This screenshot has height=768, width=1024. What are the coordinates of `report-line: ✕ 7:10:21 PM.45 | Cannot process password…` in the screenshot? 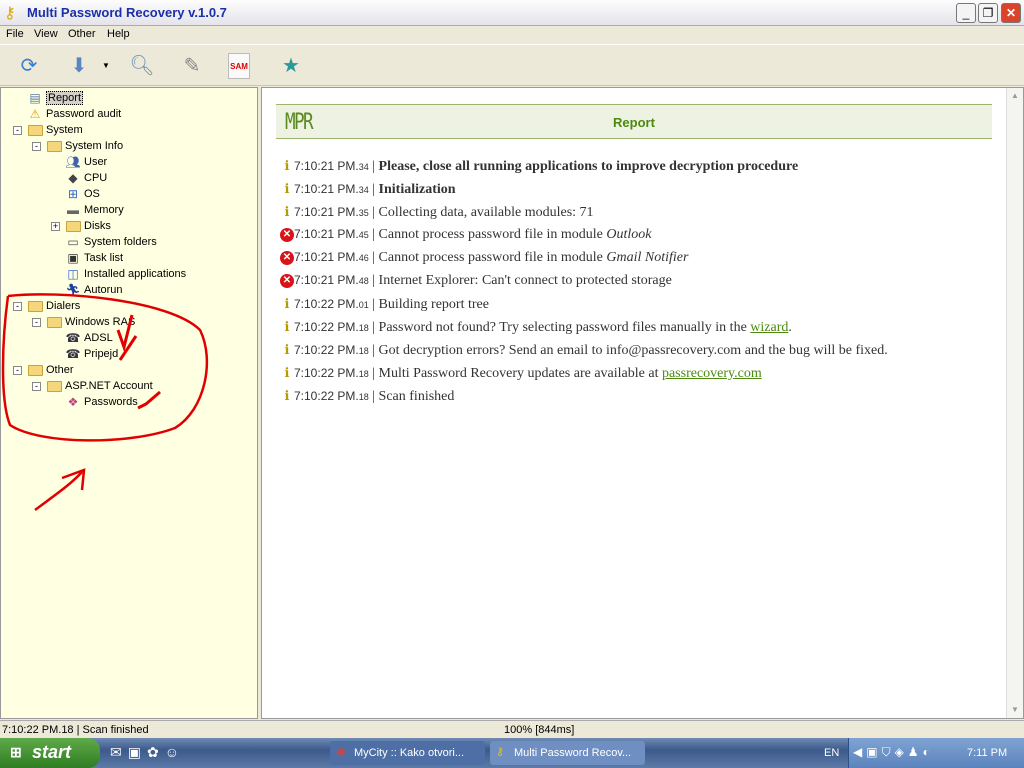 It's located at (466, 237).